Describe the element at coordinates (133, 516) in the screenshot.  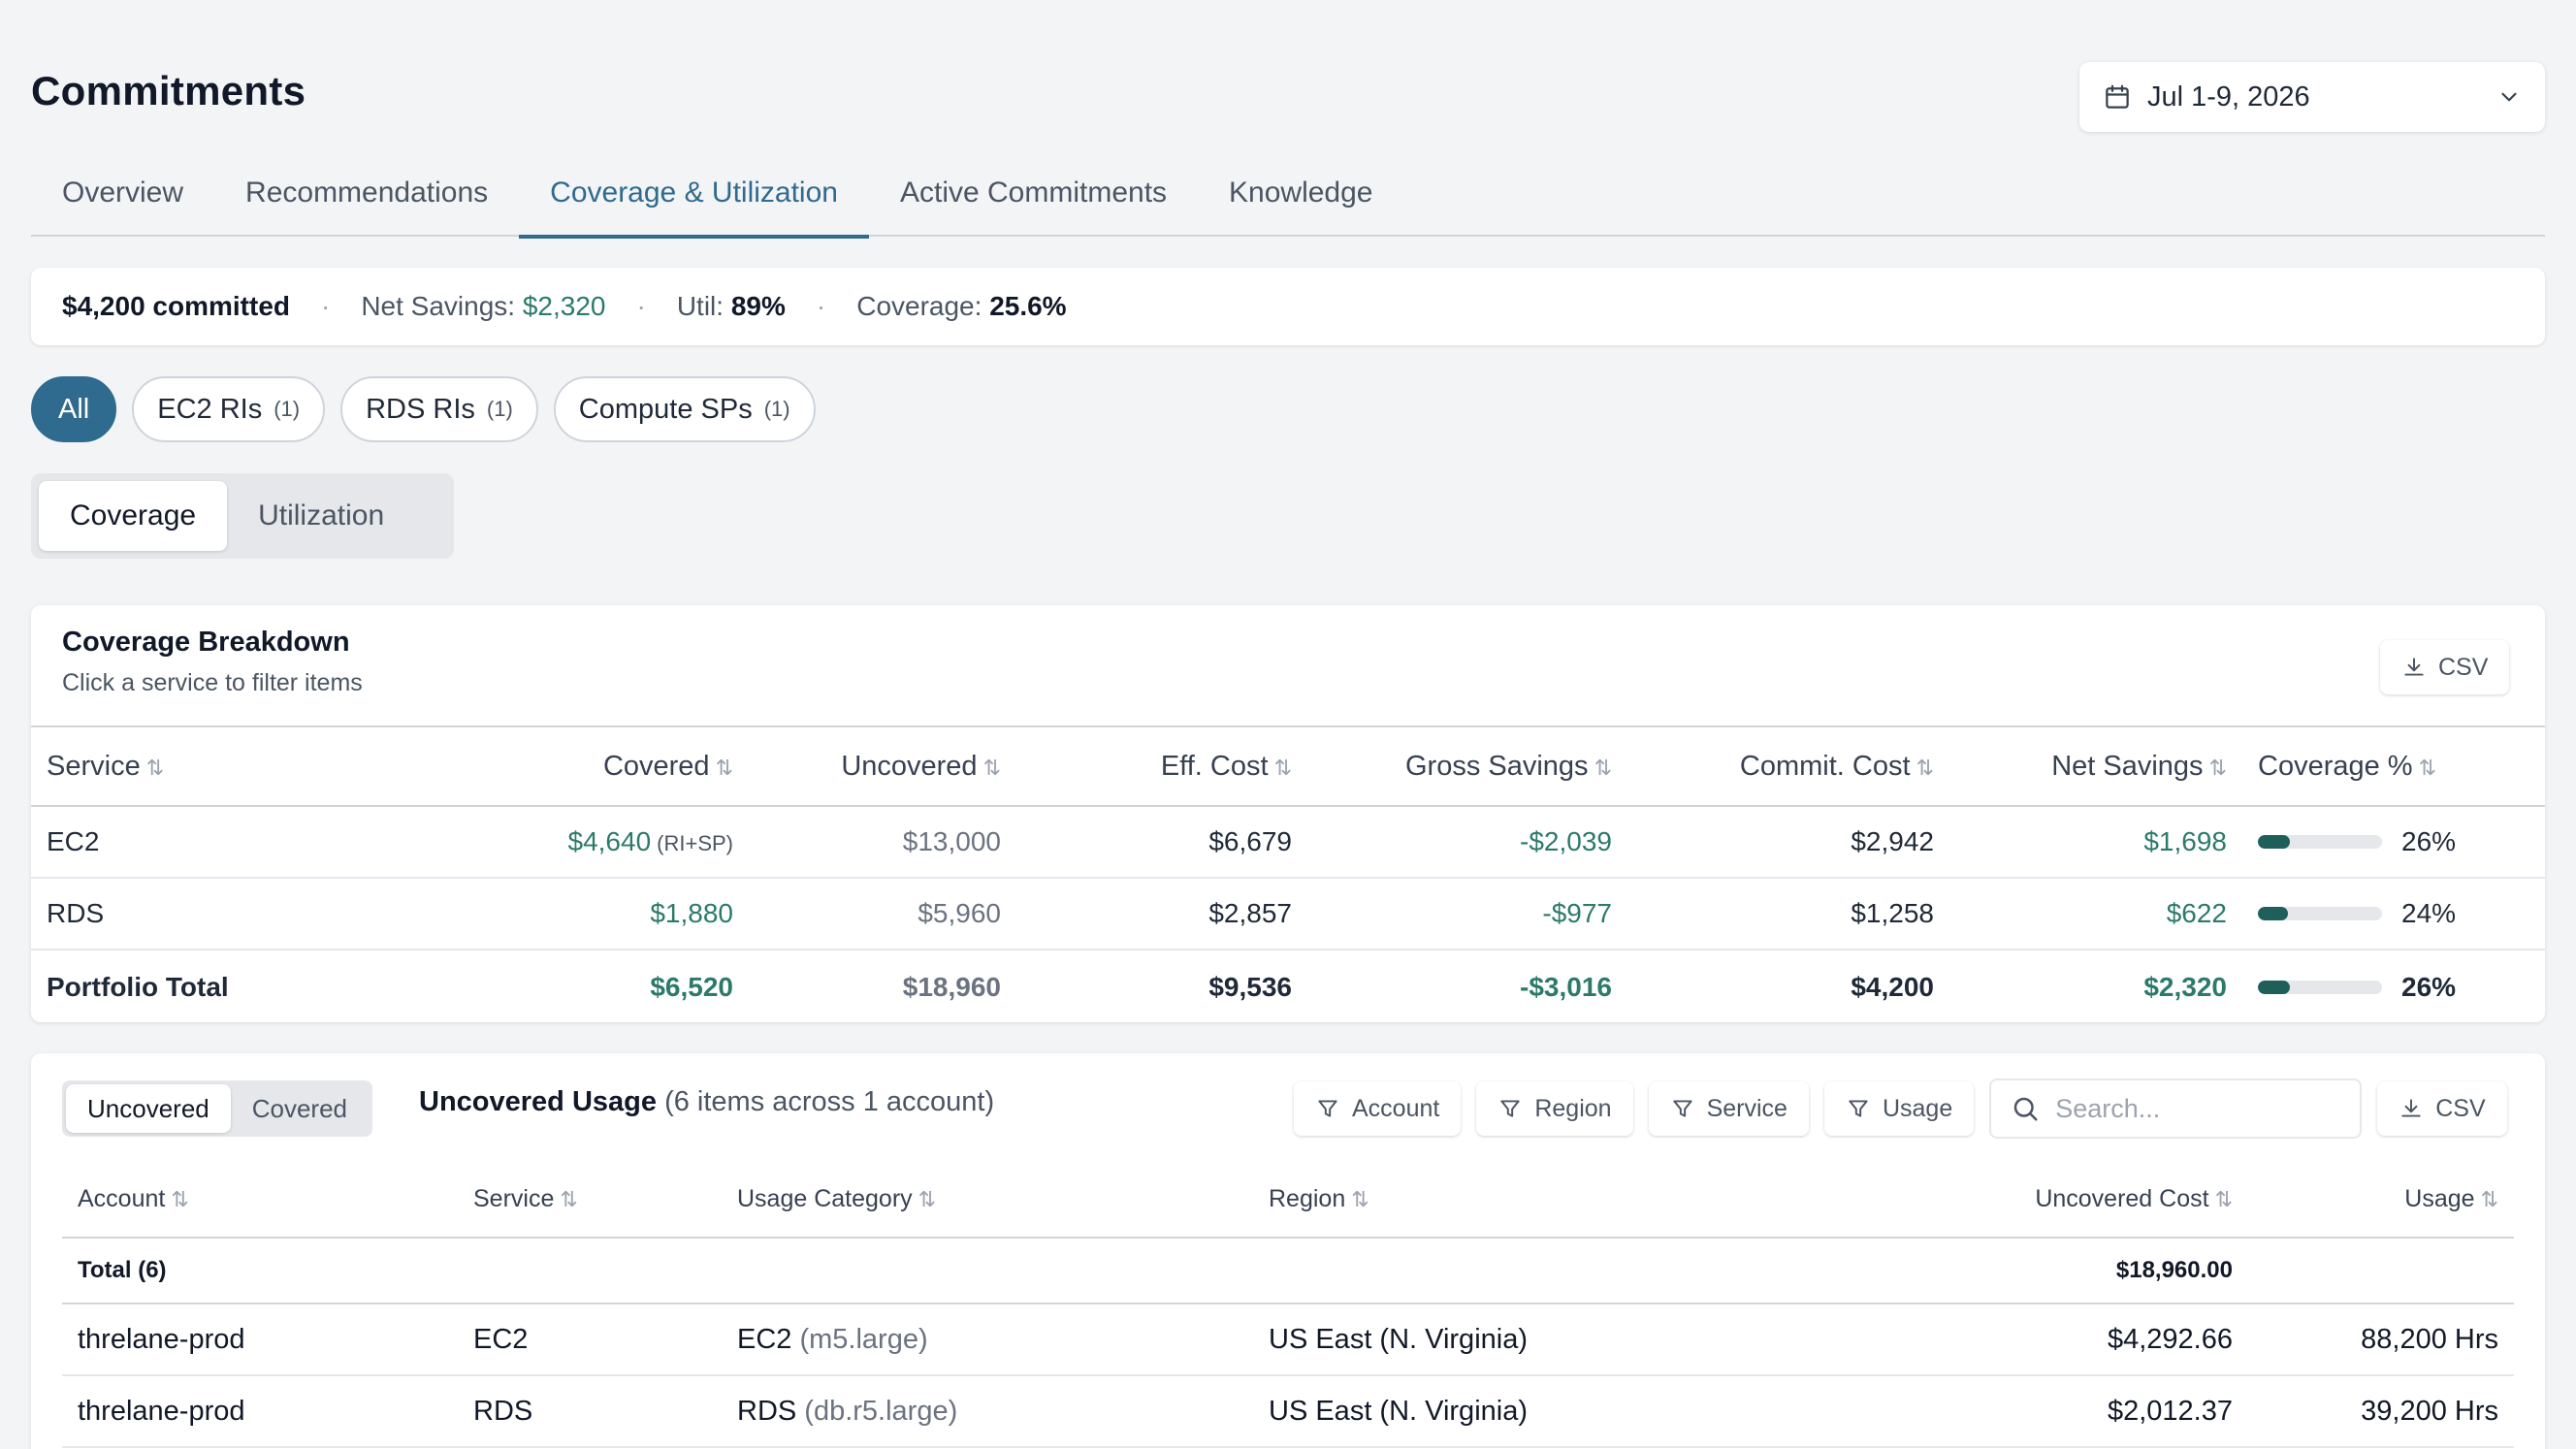
I see `view-coverage-button: Coverage` at that location.